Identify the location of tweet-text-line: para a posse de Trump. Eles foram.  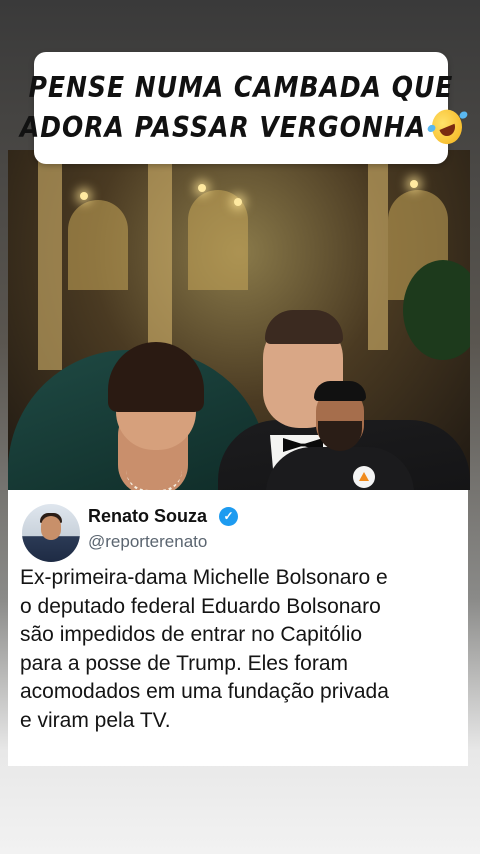
(184, 663).